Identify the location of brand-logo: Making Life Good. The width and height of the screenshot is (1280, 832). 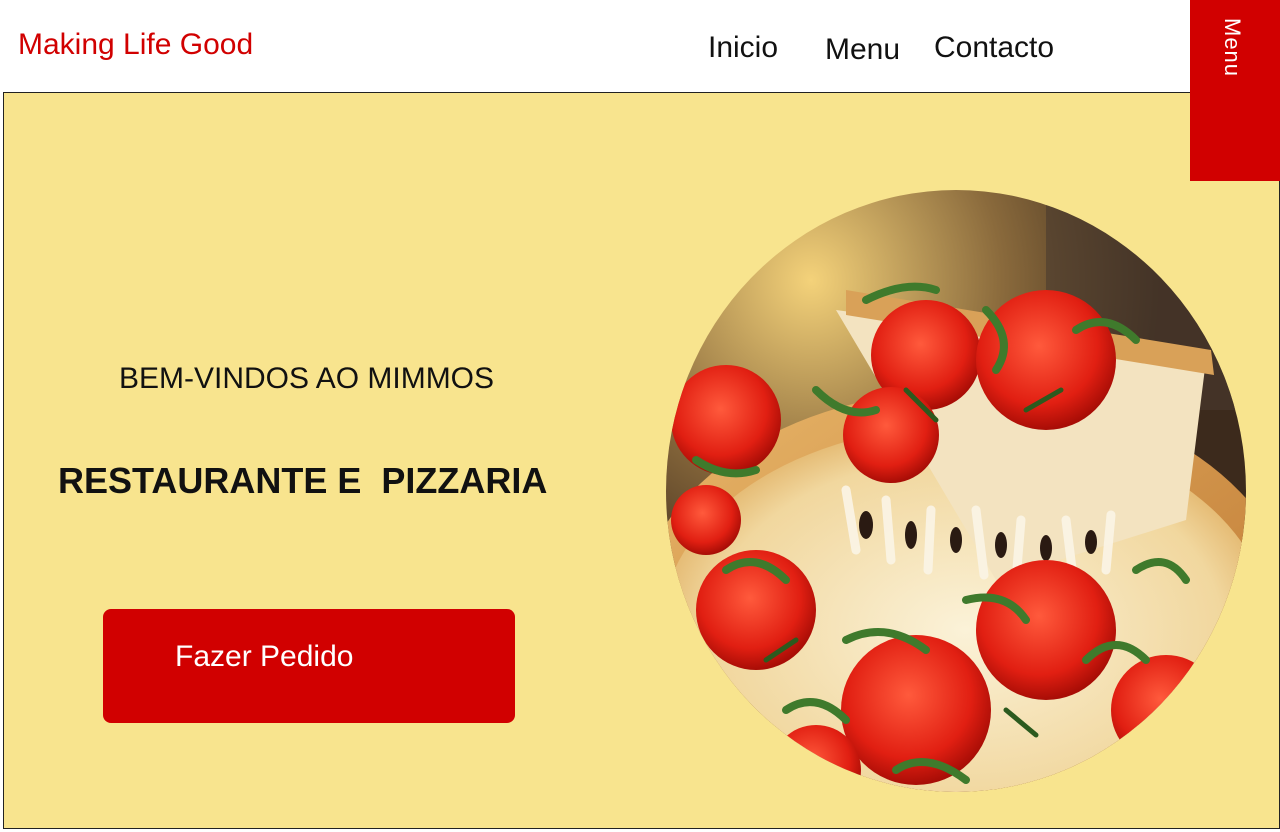
(135, 45).